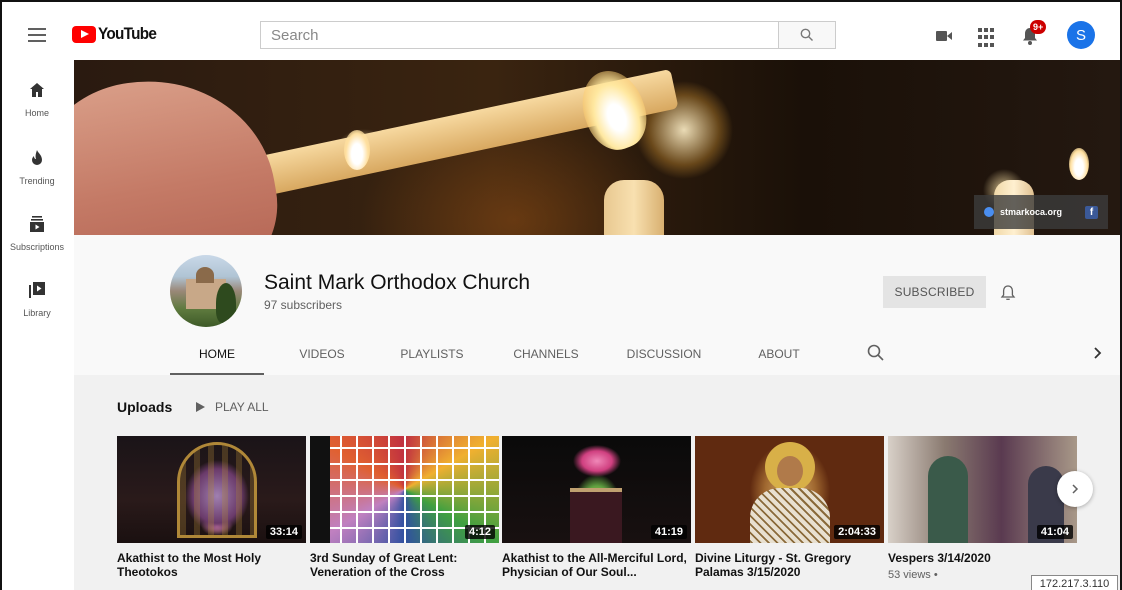  Describe the element at coordinates (211, 489) in the screenshot. I see `video-thumbnail: 33:14` at that location.